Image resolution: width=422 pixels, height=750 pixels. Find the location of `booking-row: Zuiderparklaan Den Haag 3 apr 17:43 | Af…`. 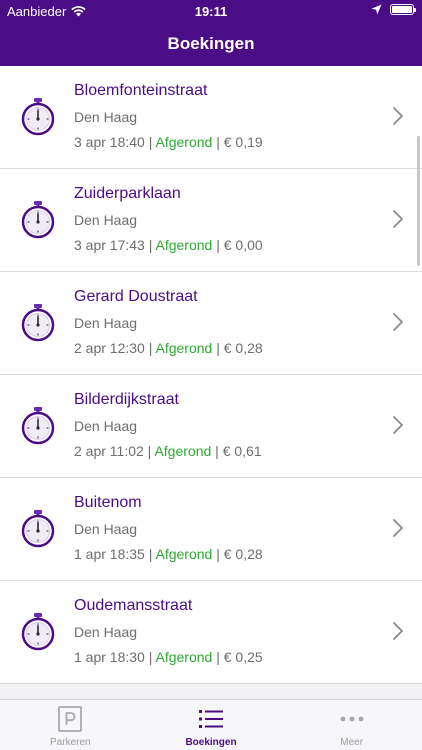

booking-row: Zuiderparklaan Den Haag 3 apr 17:43 | Af… is located at coordinates (211, 220).